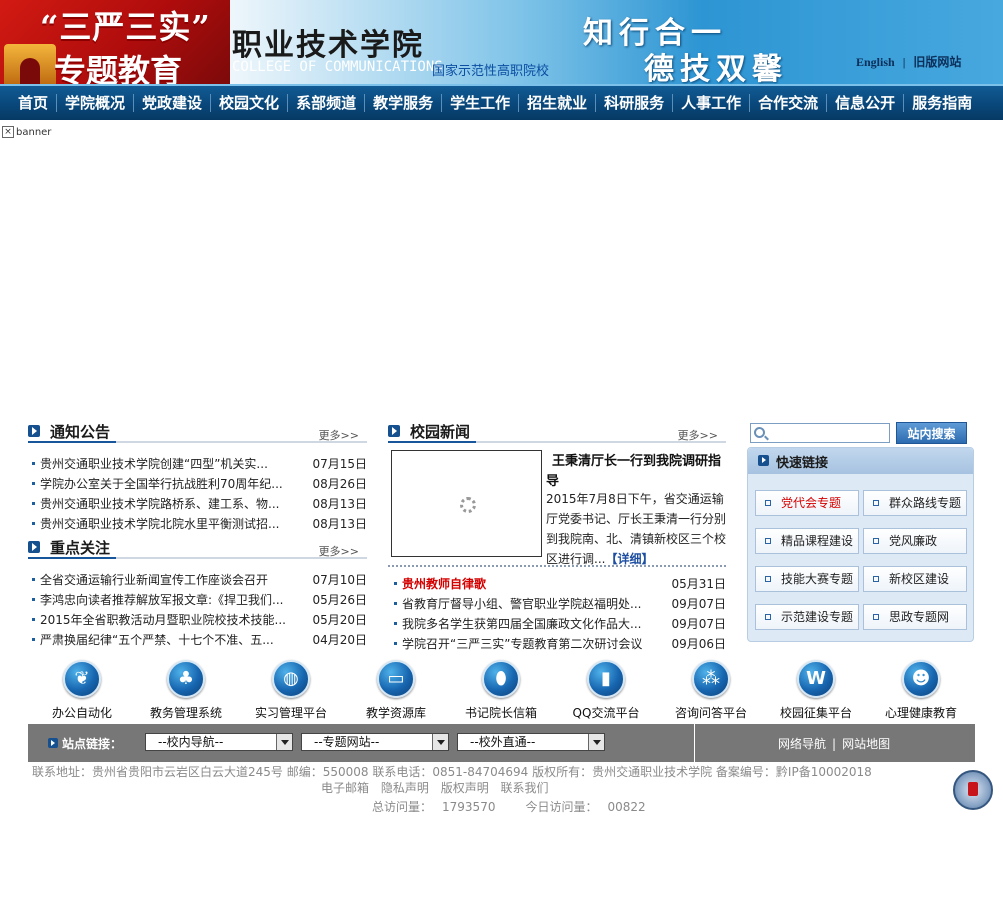 This screenshot has width=1003, height=912. Describe the element at coordinates (198, 484) in the screenshot. I see `list-item: 学院办公室关于全国举行抗战胜利70周年纪... 08月26日` at that location.